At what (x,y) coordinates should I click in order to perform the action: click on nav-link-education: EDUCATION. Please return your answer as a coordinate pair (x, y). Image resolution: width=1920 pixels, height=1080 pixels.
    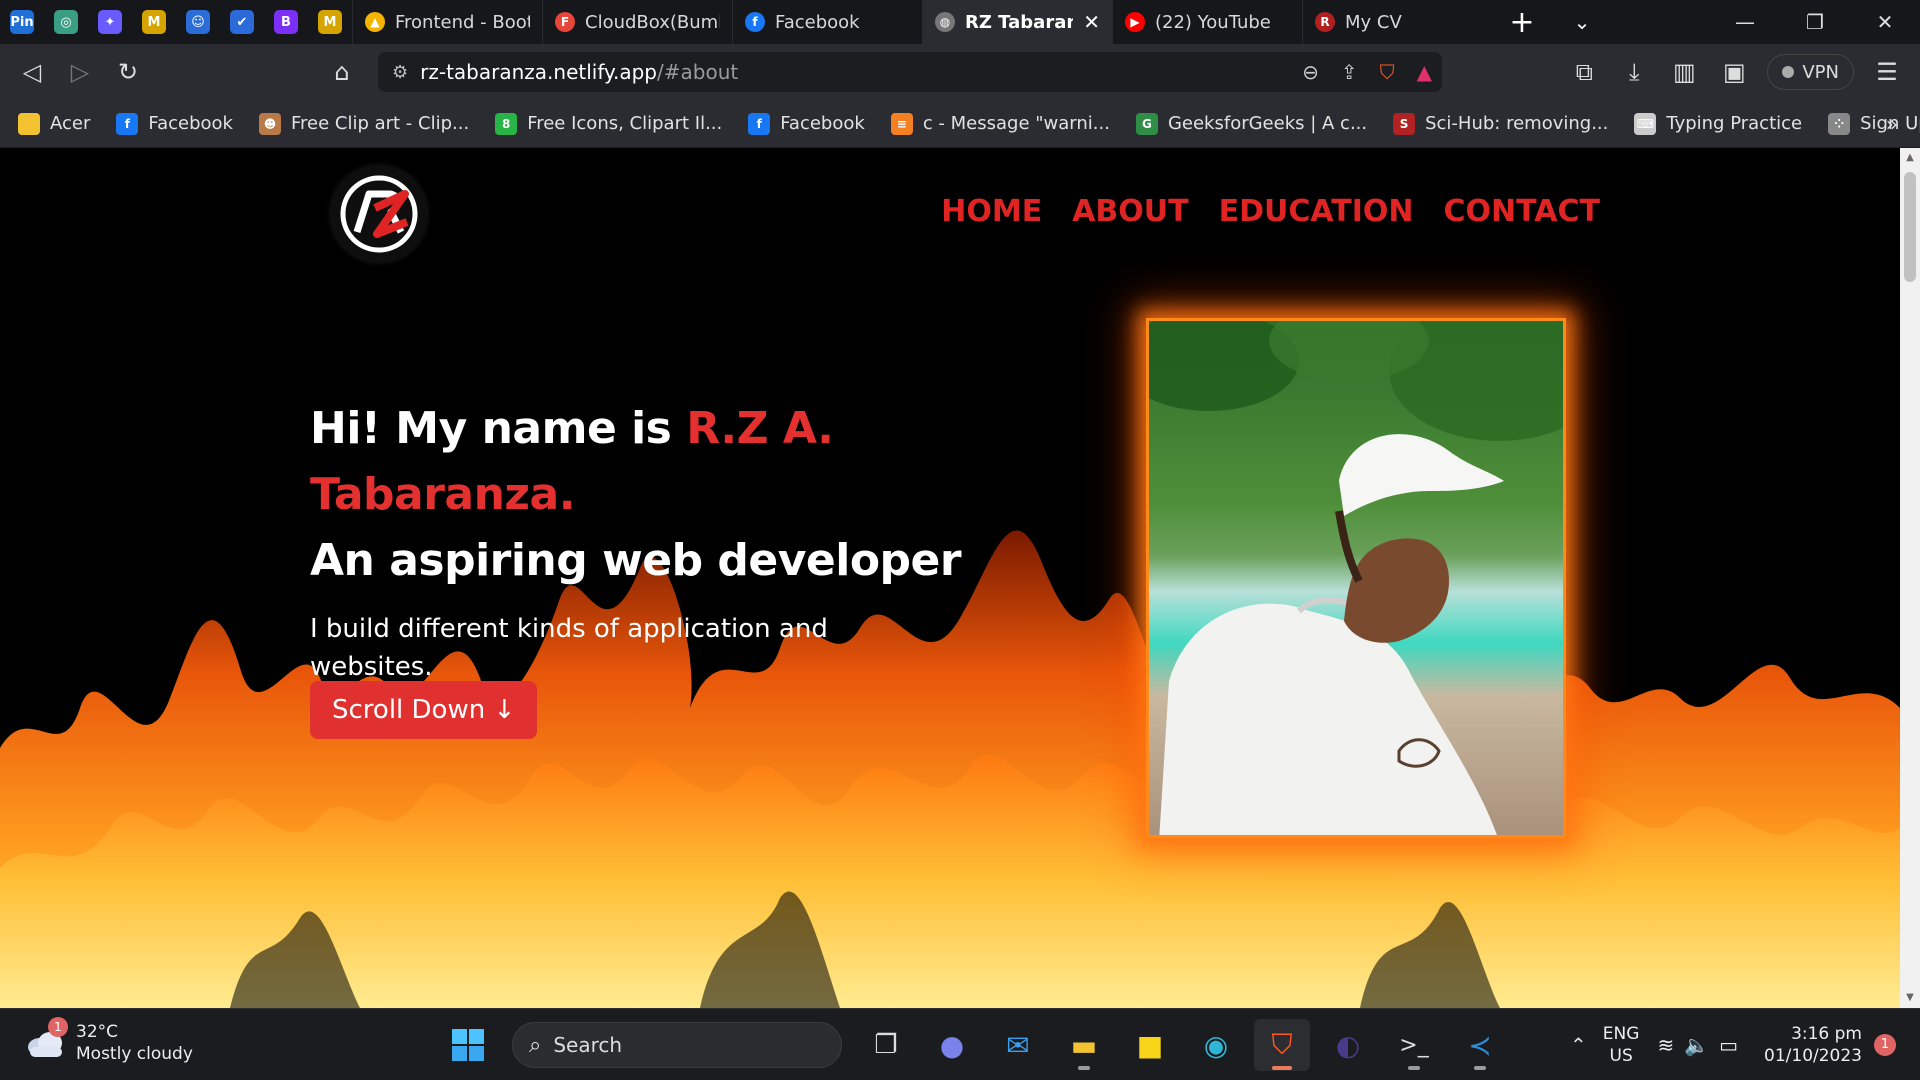
    Looking at the image, I should click on (1316, 211).